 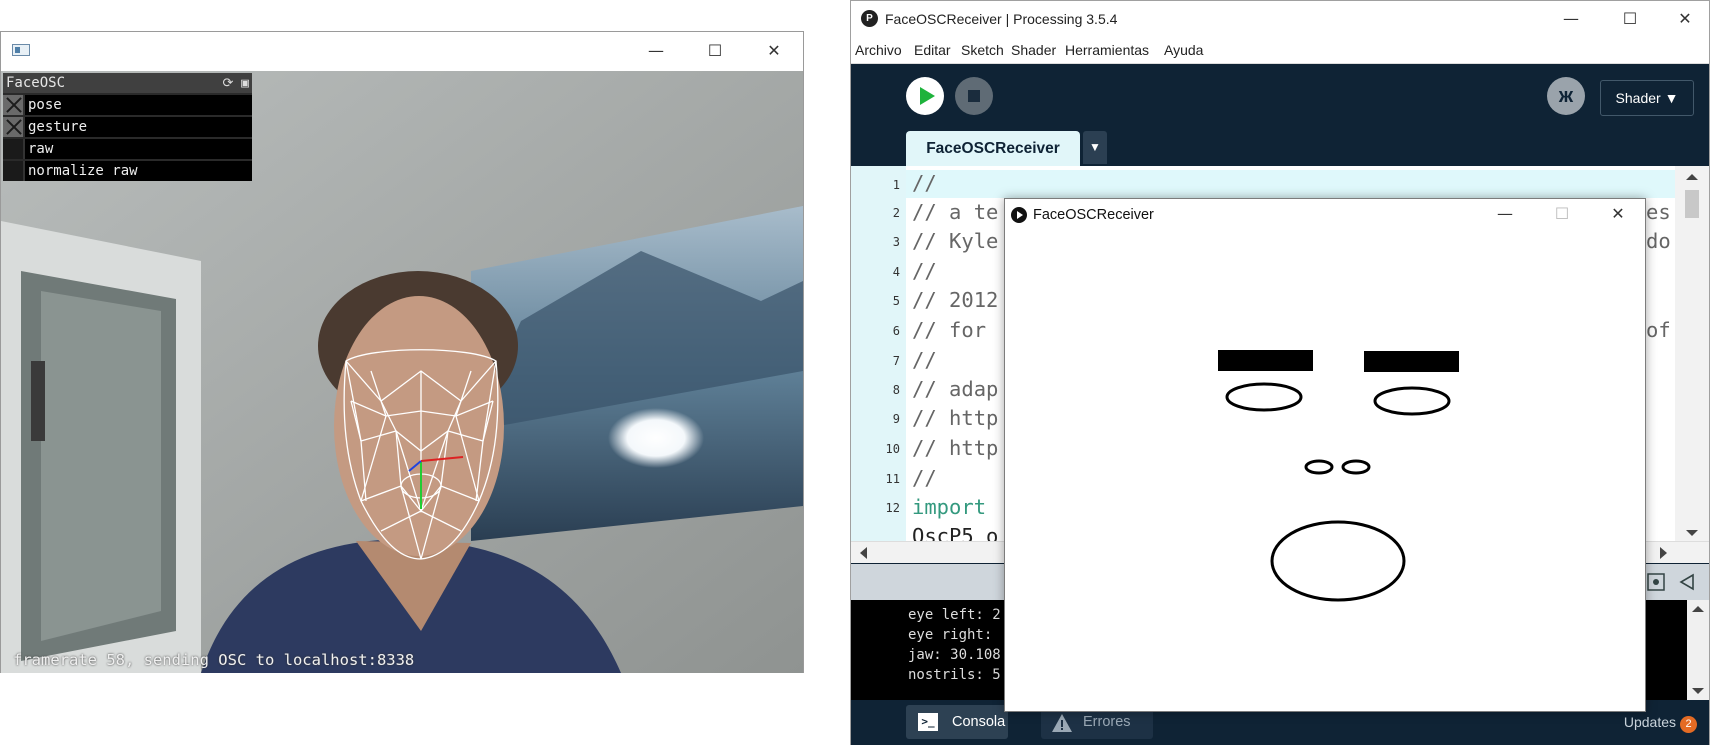 What do you see at coordinates (1338, 476) in the screenshot?
I see `face-drawing` at bounding box center [1338, 476].